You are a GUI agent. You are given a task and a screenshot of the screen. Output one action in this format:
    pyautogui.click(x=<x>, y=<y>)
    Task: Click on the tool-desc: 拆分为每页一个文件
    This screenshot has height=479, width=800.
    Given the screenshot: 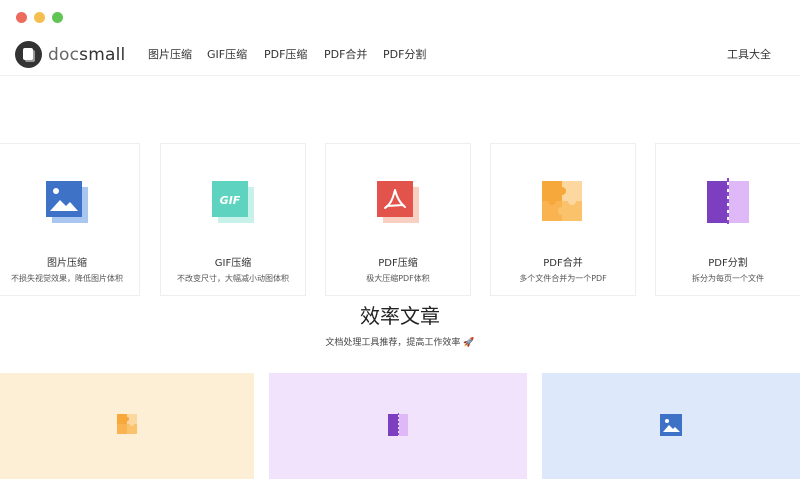 What is the action you would take?
    pyautogui.click(x=728, y=278)
    